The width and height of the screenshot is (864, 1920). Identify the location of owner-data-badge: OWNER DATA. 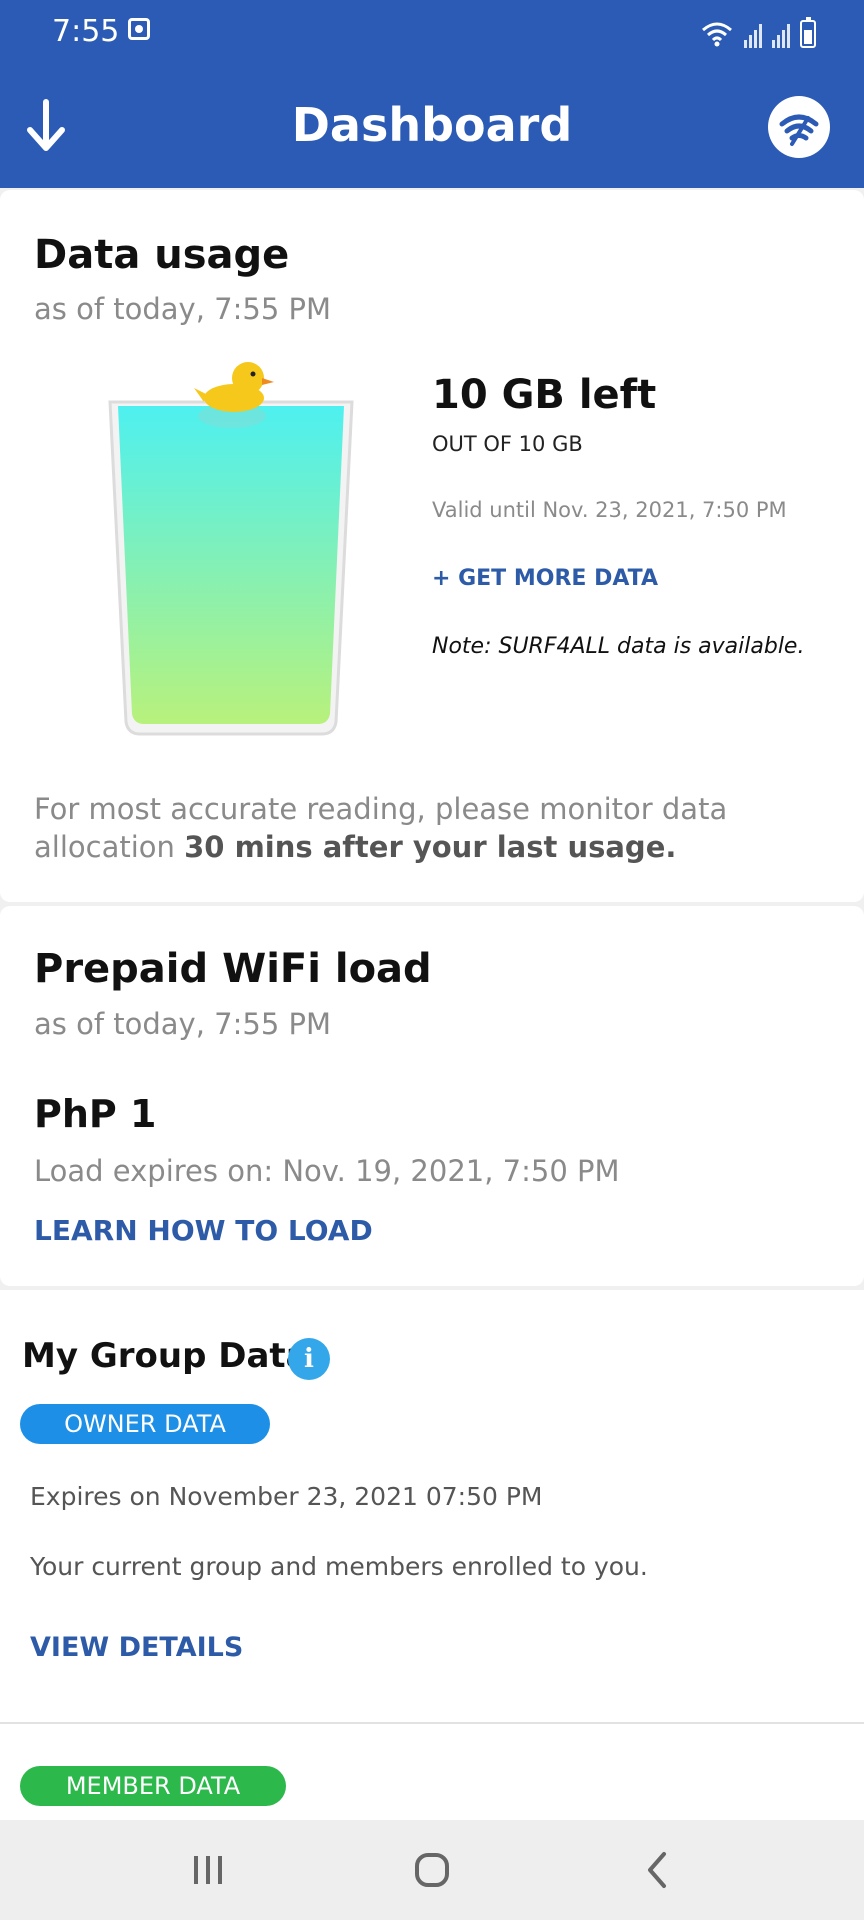
(145, 1424).